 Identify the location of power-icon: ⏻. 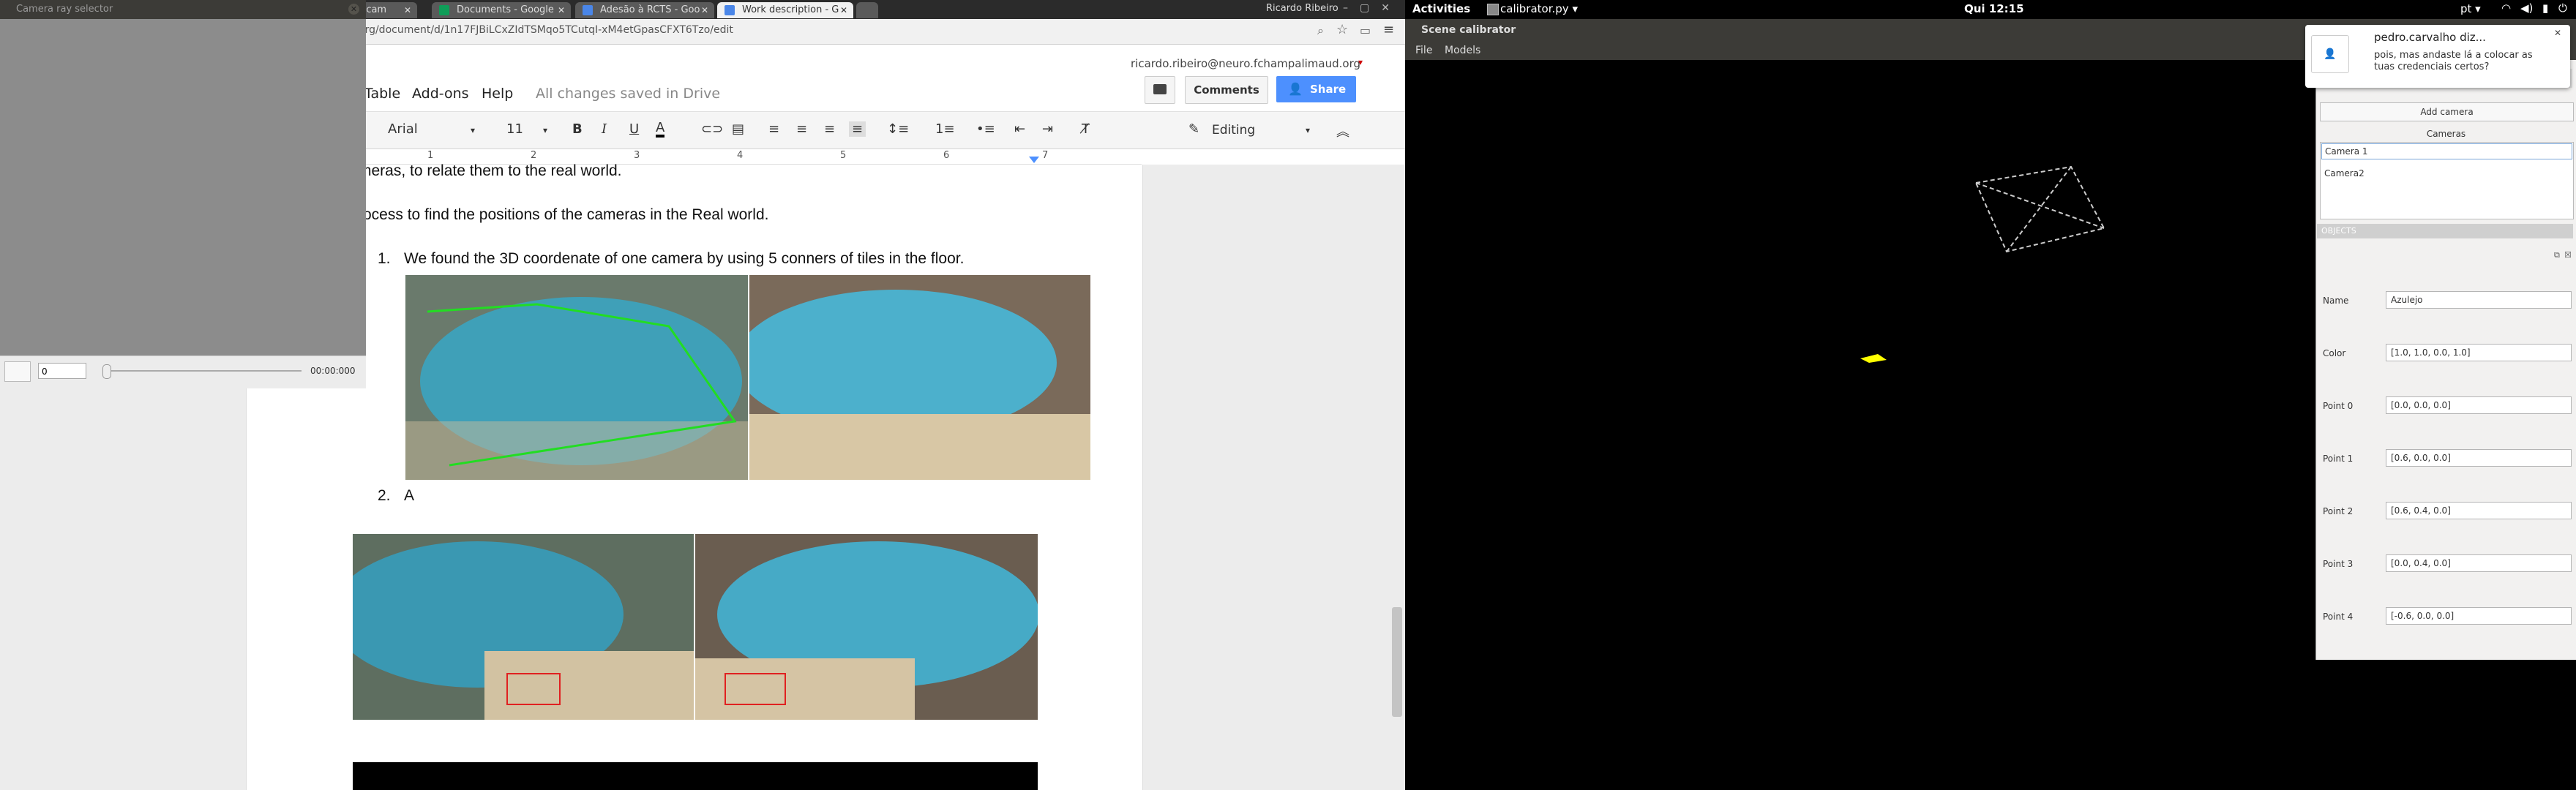
(2562, 8).